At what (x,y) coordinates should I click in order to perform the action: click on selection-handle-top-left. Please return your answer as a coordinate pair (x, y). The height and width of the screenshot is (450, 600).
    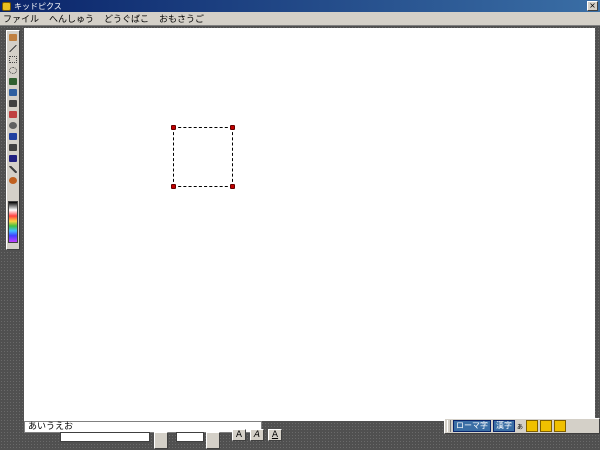
    Looking at the image, I should click on (173, 127).